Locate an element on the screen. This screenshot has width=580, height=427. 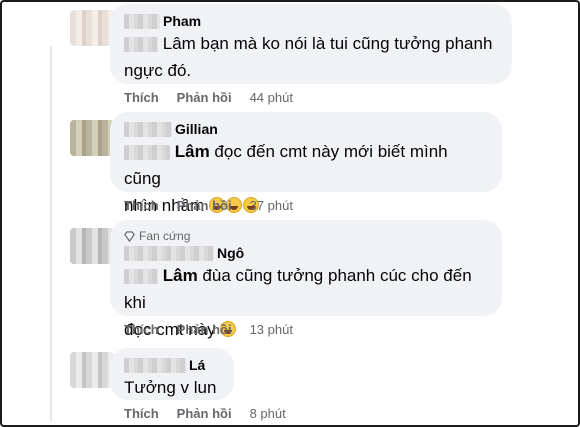
author-row: Lá is located at coordinates (172, 365).